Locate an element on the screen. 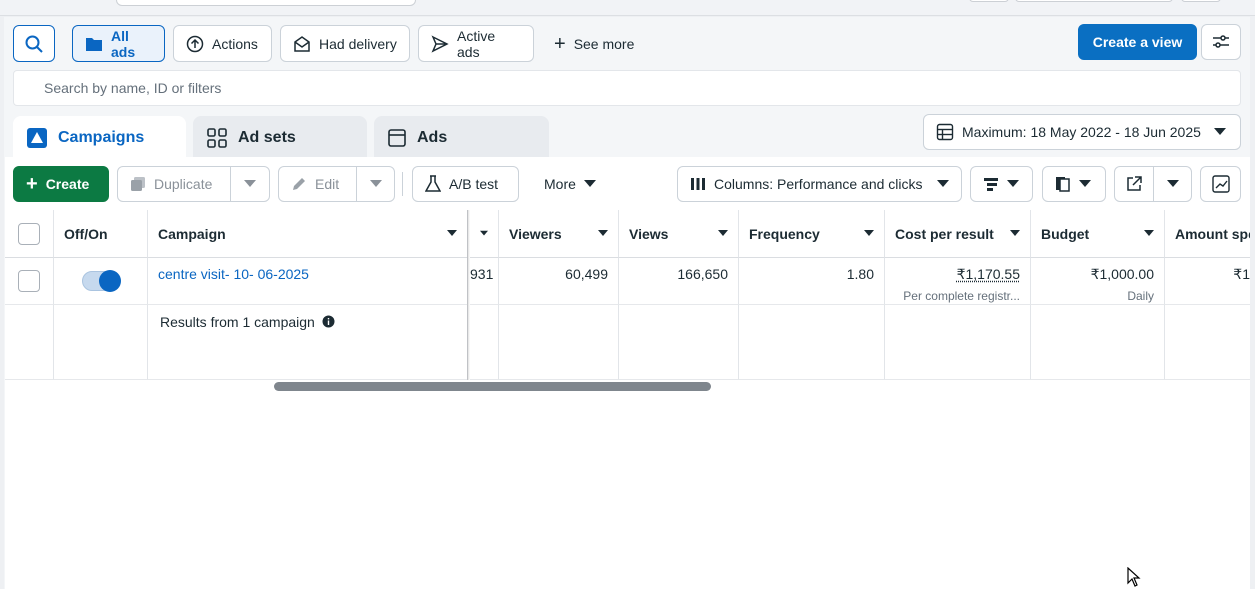  header-amount-spent-label: Amount spe is located at coordinates (1212, 233).